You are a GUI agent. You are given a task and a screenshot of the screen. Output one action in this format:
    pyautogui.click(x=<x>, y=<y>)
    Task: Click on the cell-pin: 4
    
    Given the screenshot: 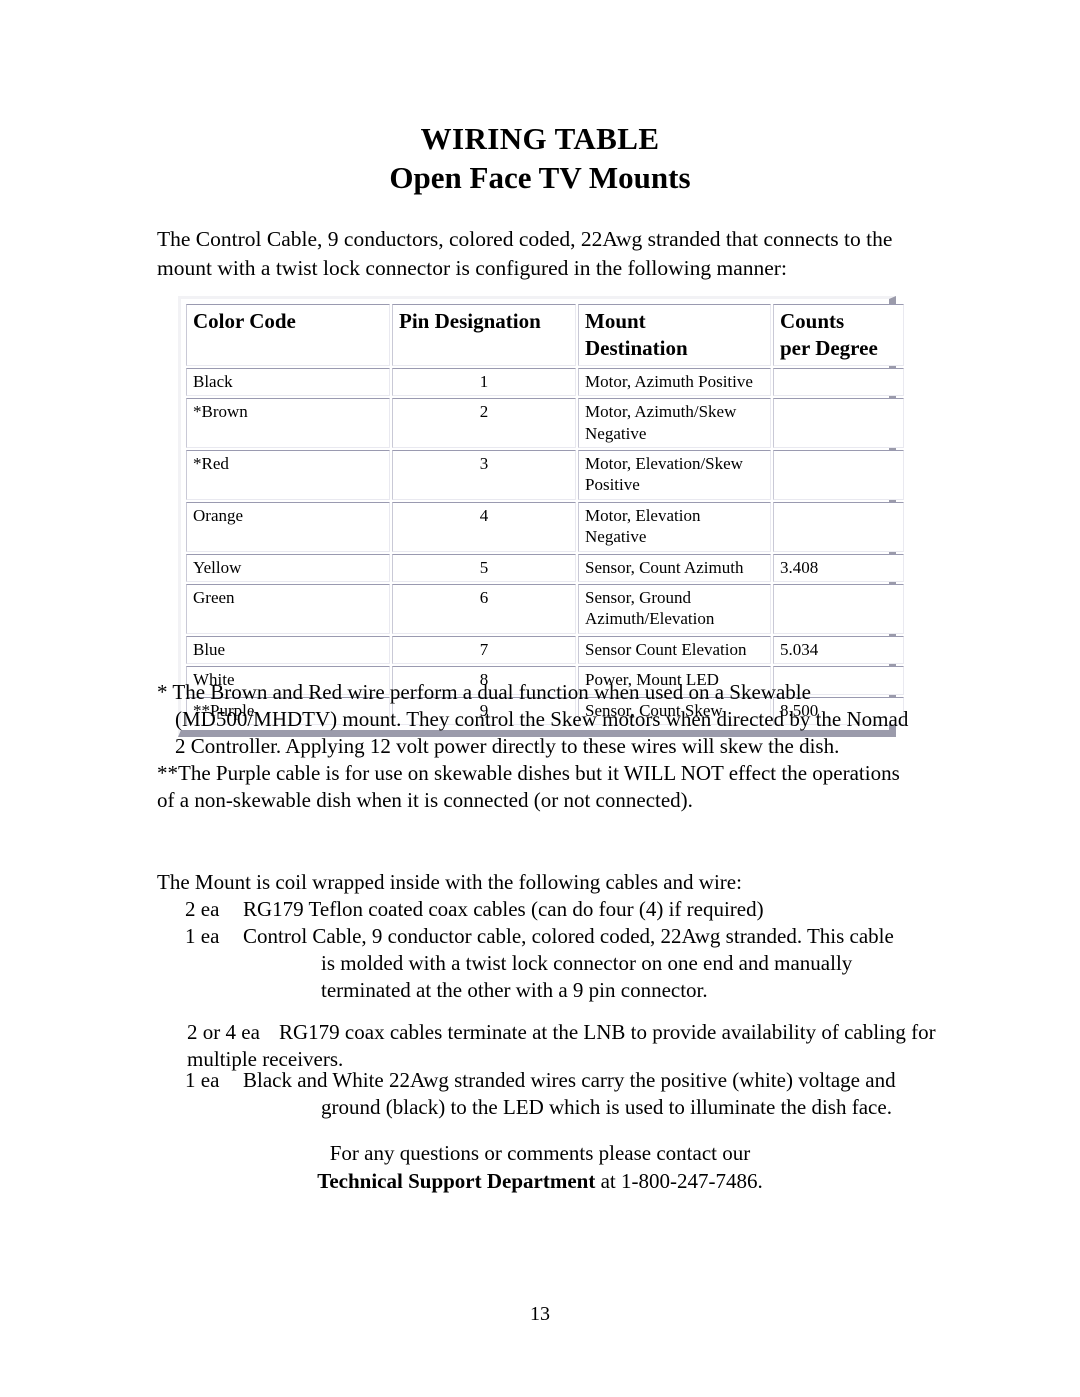 What is the action you would take?
    pyautogui.click(x=484, y=526)
    